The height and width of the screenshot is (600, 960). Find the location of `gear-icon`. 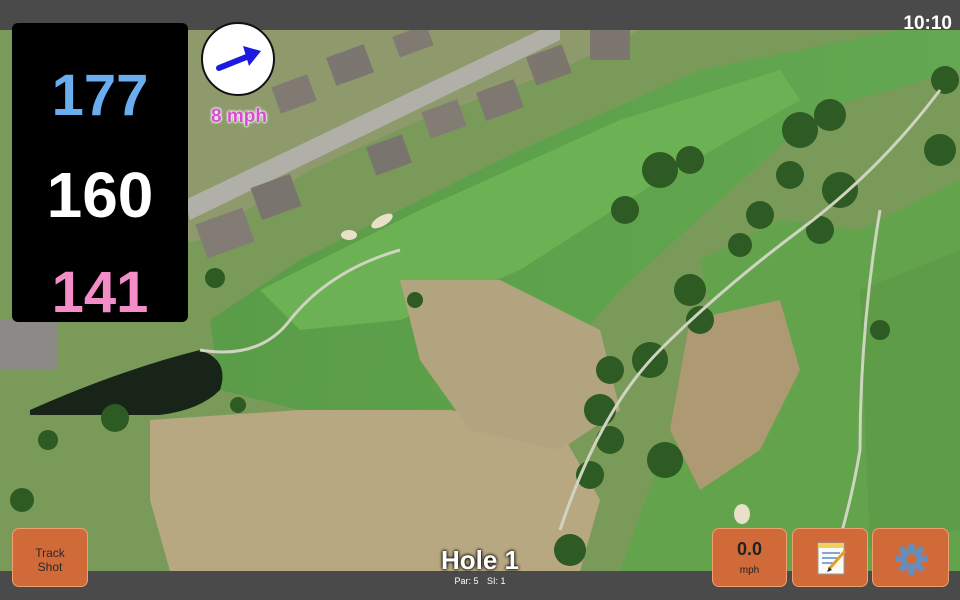

gear-icon is located at coordinates (911, 559).